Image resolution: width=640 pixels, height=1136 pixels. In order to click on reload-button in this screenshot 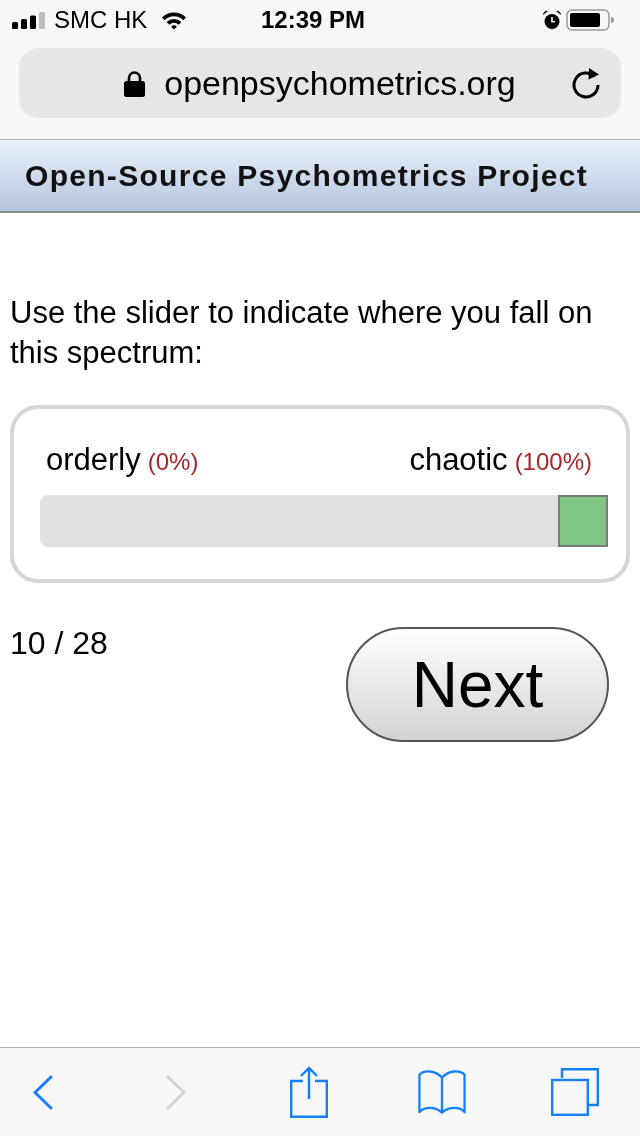, I will do `click(586, 83)`.